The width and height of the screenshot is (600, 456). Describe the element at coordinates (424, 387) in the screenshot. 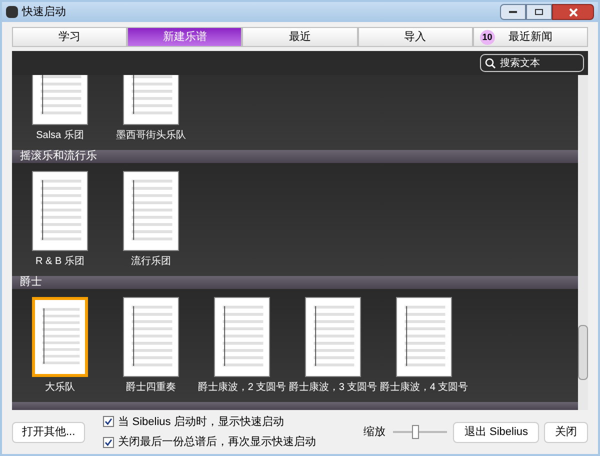

I see `template-label: 爵士康波，4 支圆号` at that location.